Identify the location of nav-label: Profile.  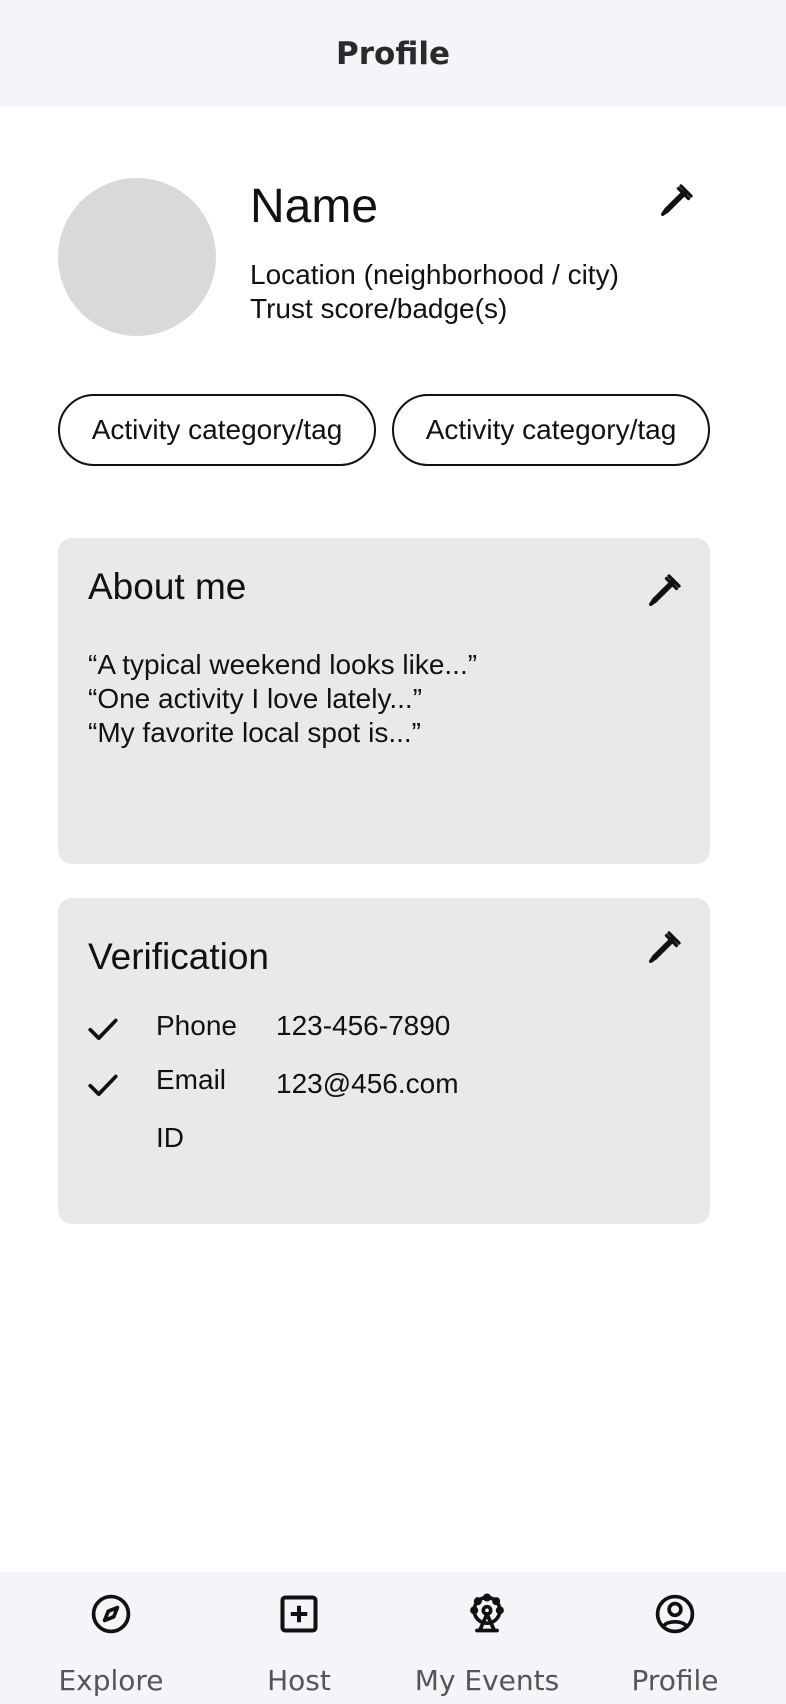
(675, 1680).